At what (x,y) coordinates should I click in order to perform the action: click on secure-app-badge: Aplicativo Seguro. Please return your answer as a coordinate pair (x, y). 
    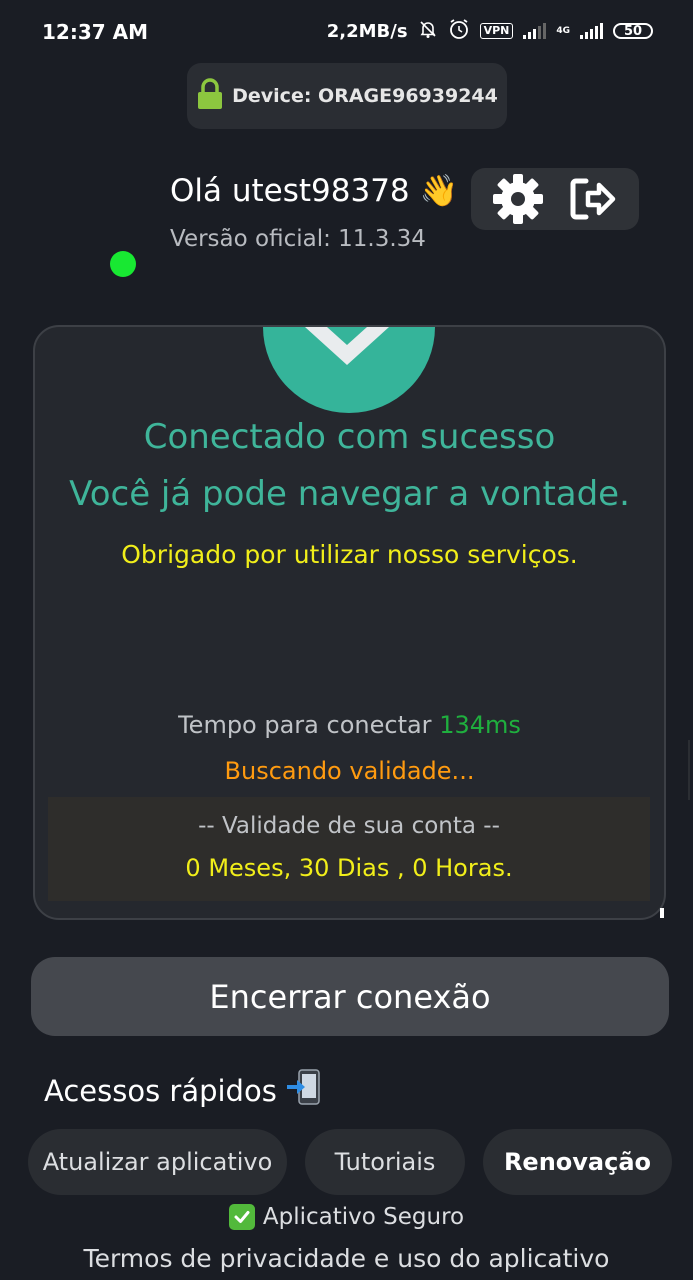
    Looking at the image, I should click on (346, 1217).